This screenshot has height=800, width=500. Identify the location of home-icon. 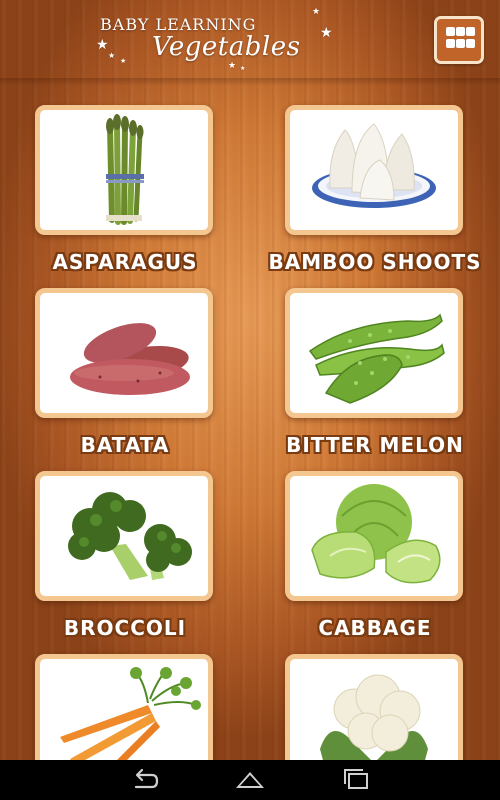
(250, 780).